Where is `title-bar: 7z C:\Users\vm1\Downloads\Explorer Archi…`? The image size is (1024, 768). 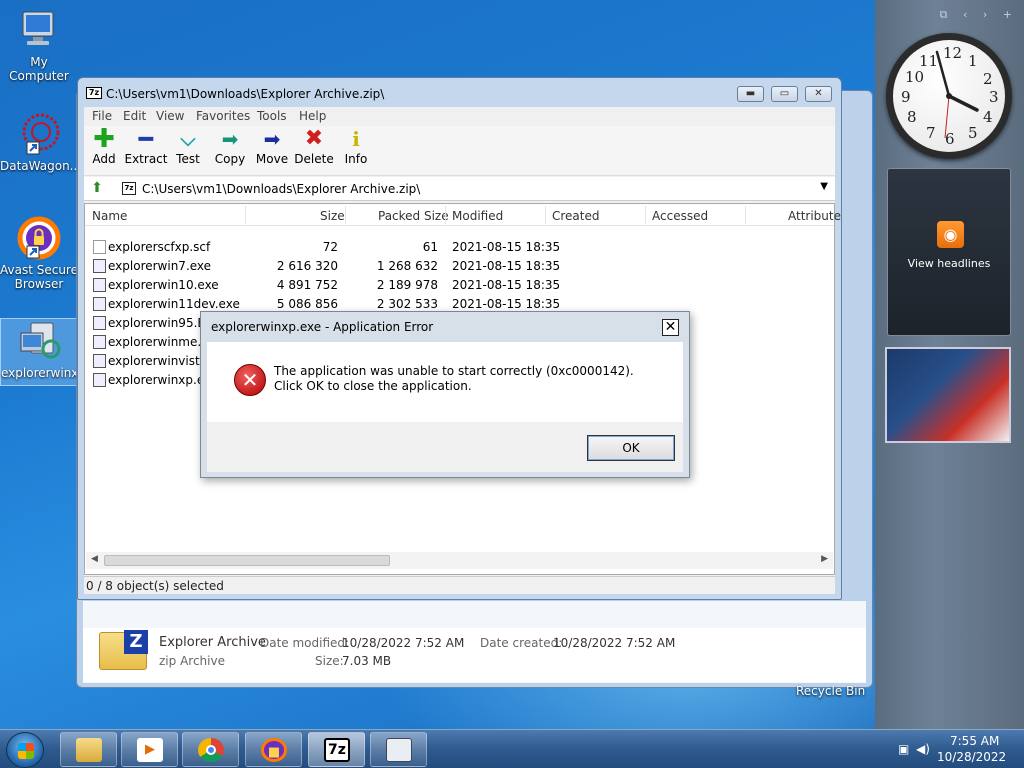 title-bar: 7z C:\Users\vm1\Downloads\Explorer Archi… is located at coordinates (459, 93).